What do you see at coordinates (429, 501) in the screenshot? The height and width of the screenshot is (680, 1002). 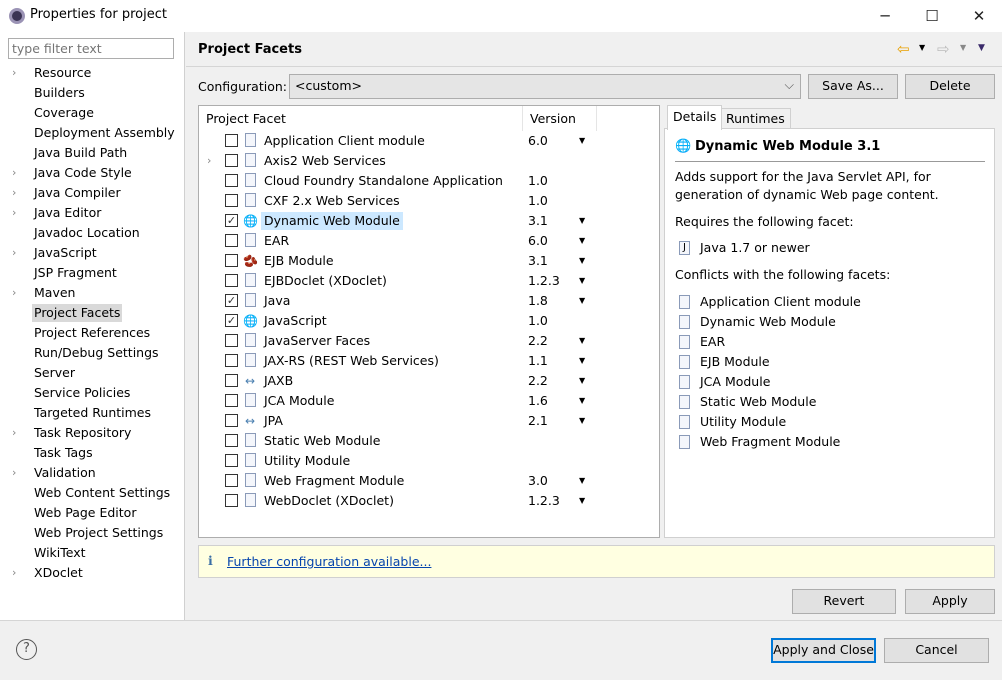 I see `table-row: WebDoclet (XDoclet) 1.2.3 ▼` at bounding box center [429, 501].